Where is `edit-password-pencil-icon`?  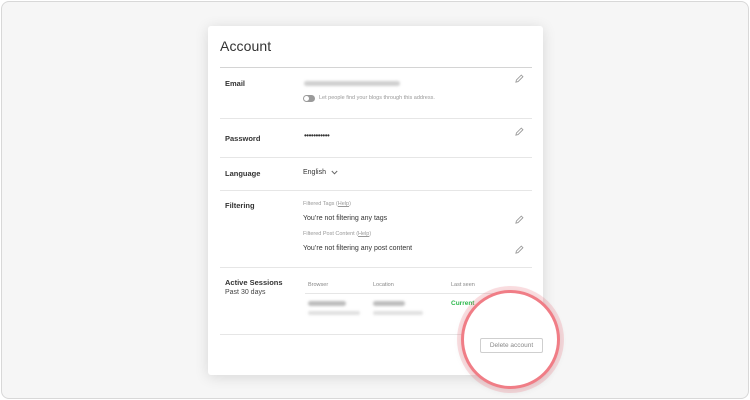
edit-password-pencil-icon is located at coordinates (519, 131).